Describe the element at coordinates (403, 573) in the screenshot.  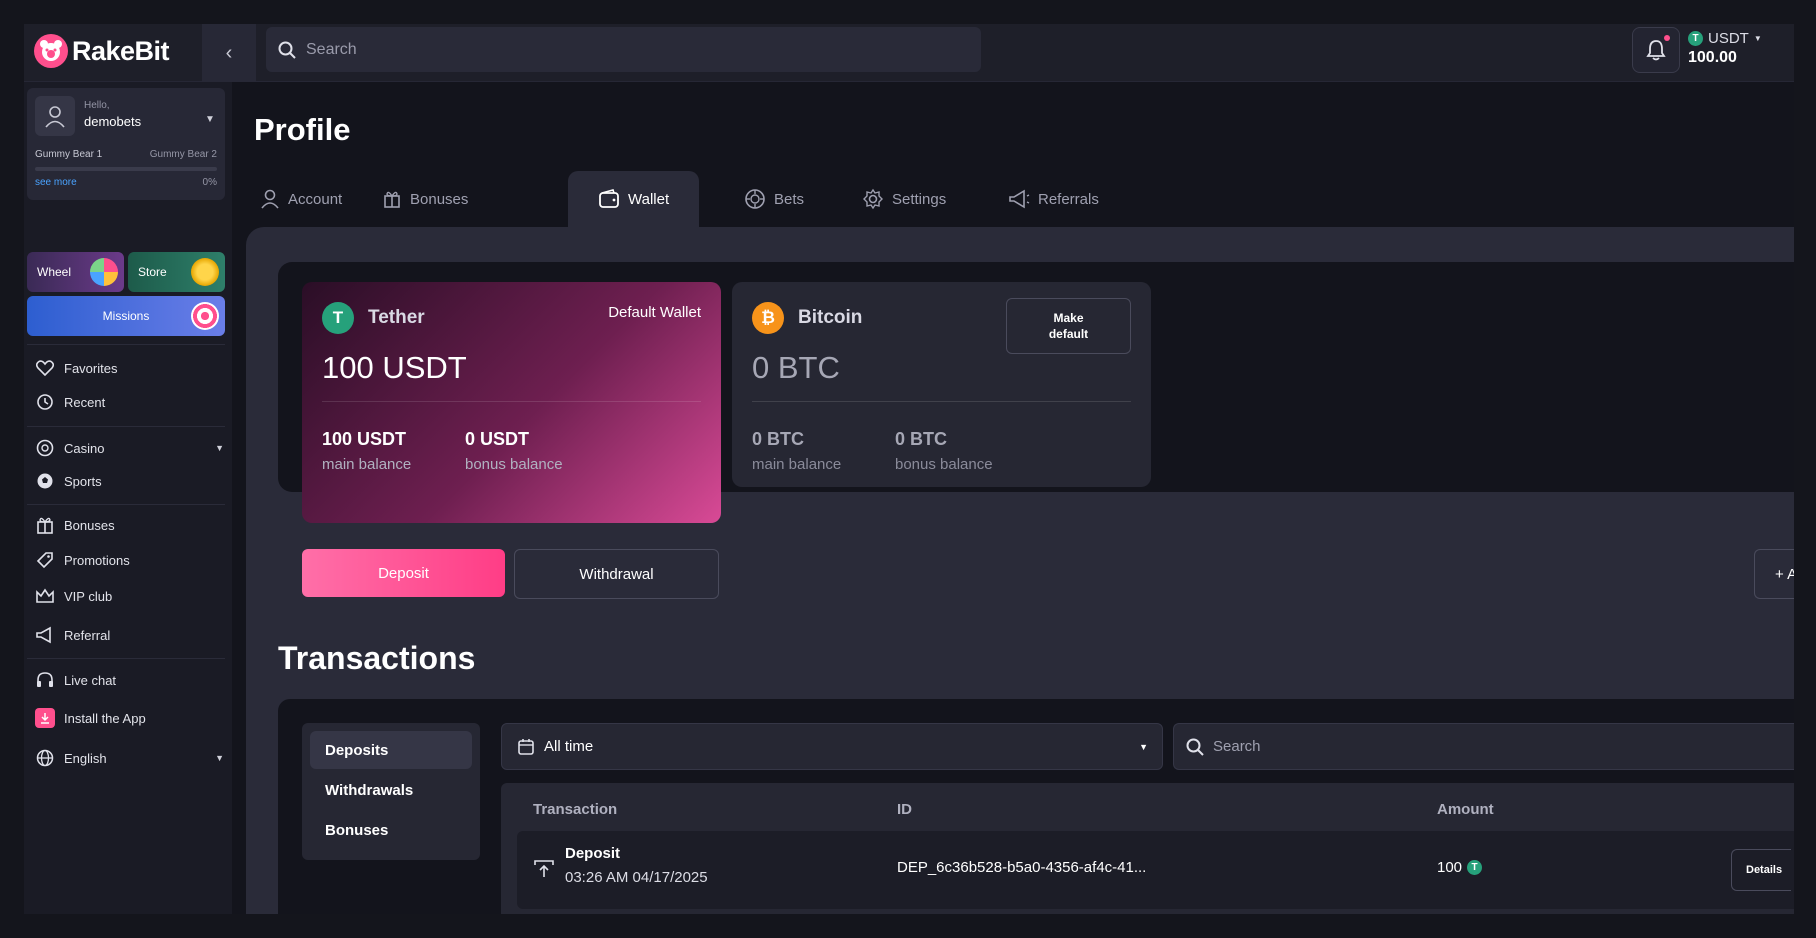
I see `deposit-button: Deposit` at that location.